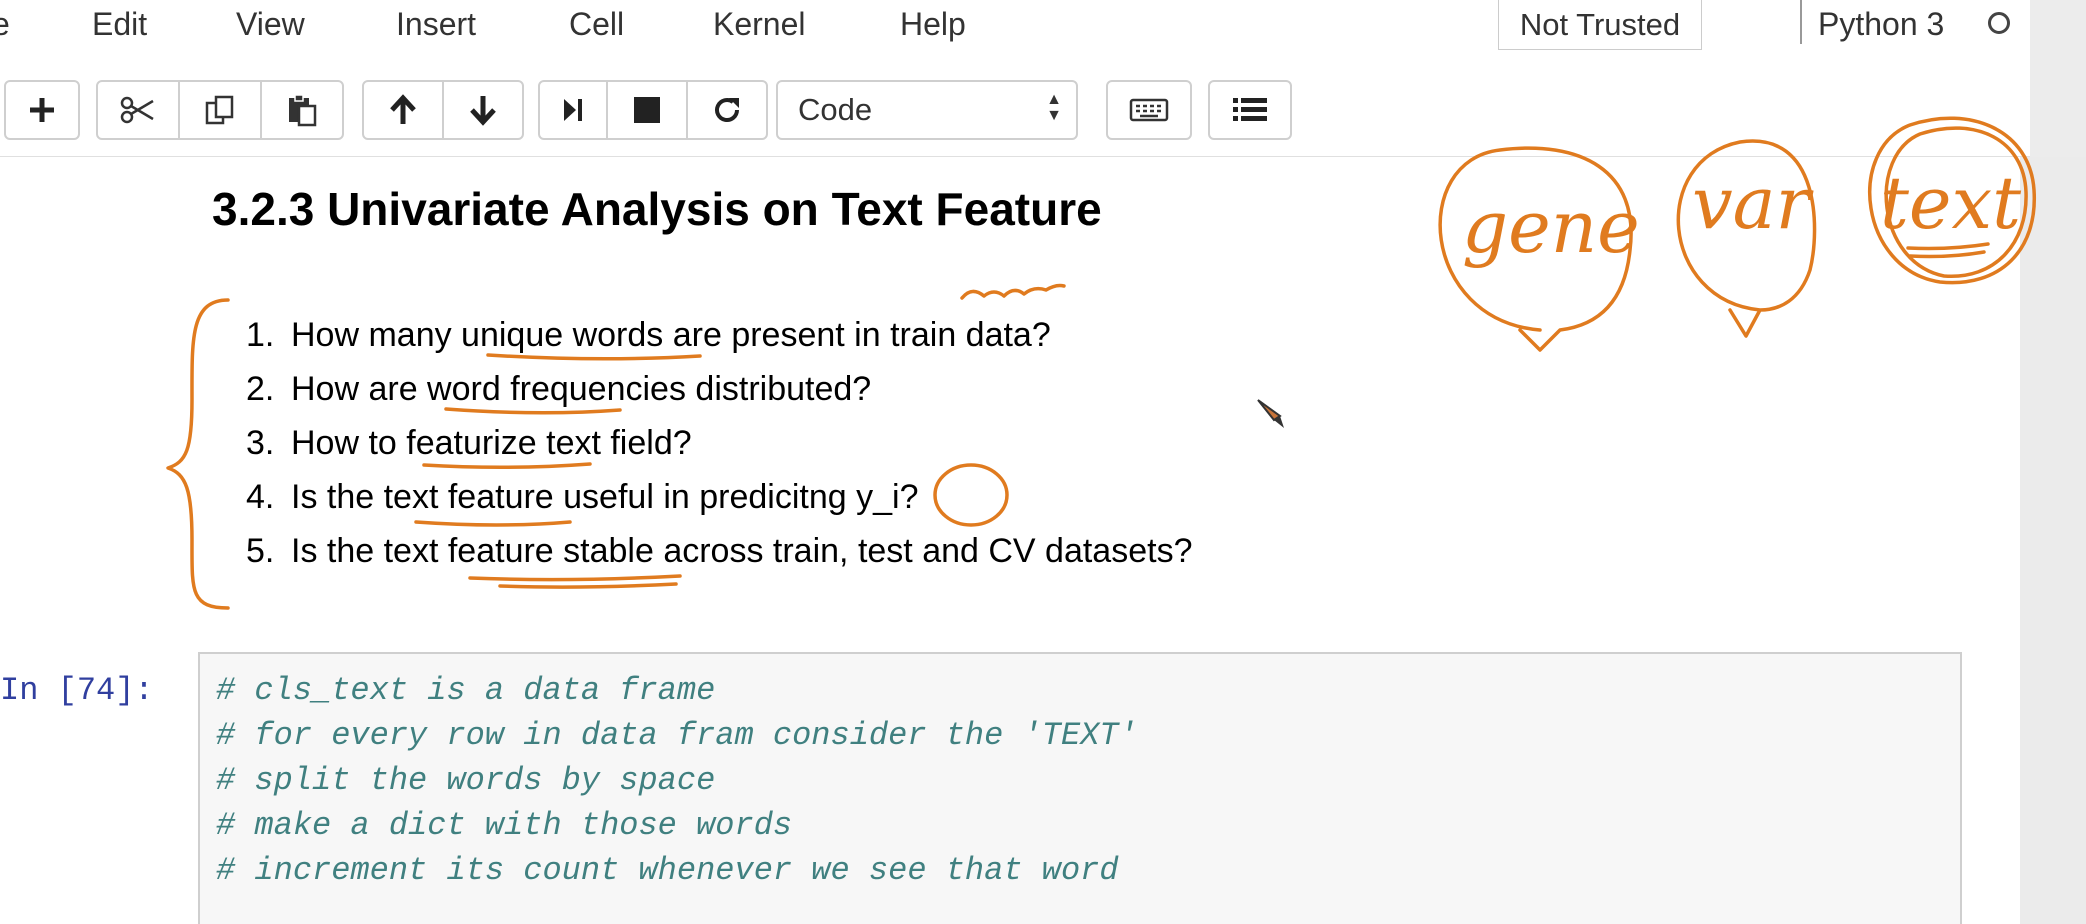  I want to click on pencil-cursor-icon, so click(1270, 413).